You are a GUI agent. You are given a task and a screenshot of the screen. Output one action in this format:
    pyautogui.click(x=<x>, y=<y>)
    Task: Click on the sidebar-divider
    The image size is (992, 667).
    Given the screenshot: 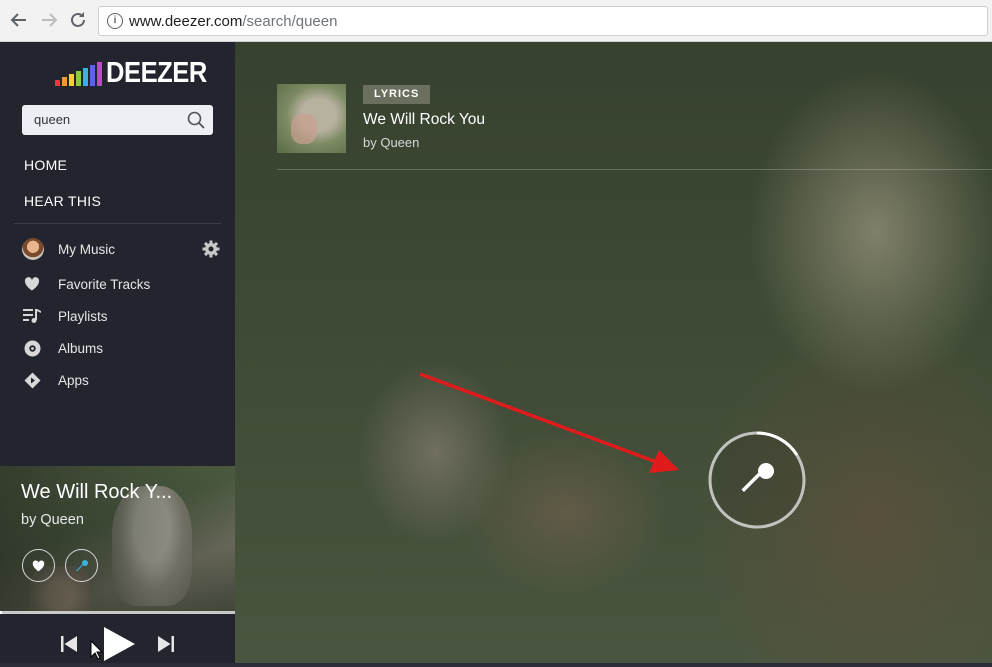 What is the action you would take?
    pyautogui.click(x=117, y=223)
    